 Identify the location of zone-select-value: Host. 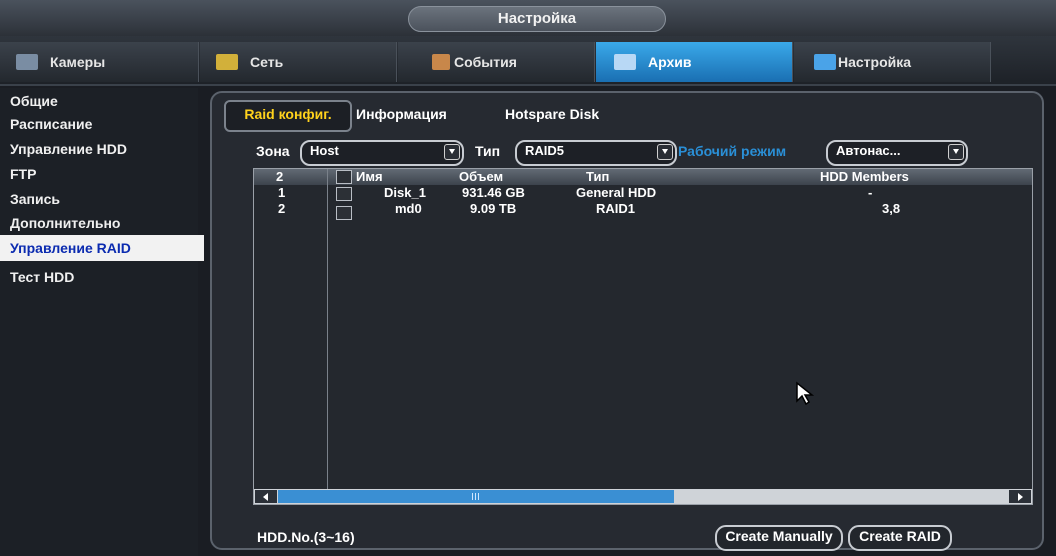
(324, 150).